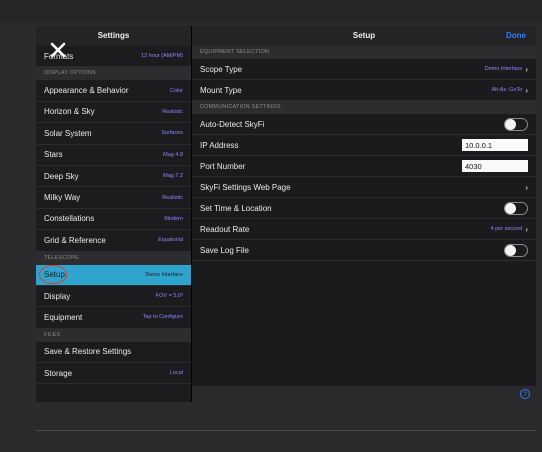 Image resolution: width=542 pixels, height=452 pixels. Describe the element at coordinates (113, 155) in the screenshot. I see `sidebar-item-stars: Stars Mag 4.8` at that location.